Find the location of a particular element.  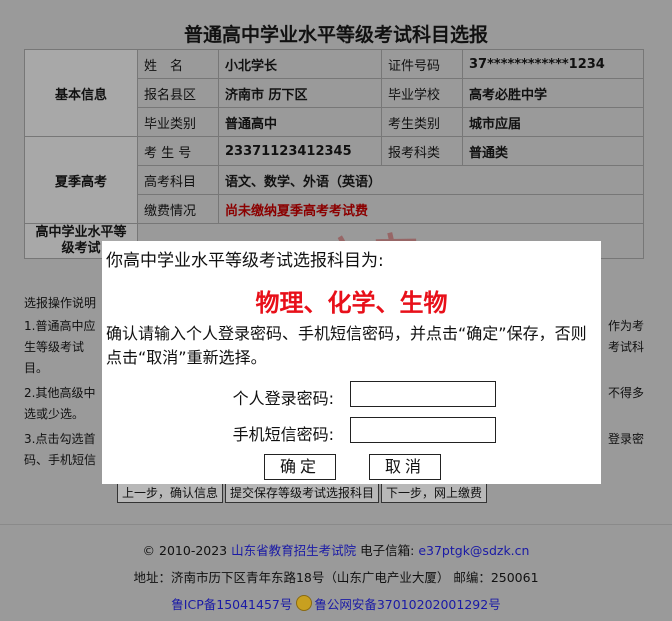

sms-code-input is located at coordinates (423, 430).